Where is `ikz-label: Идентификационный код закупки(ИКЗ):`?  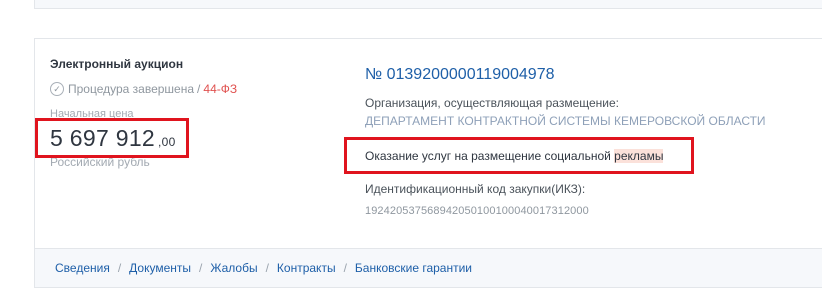
ikz-label: Идентификационный код закупки(ИКЗ): is located at coordinates (475, 189).